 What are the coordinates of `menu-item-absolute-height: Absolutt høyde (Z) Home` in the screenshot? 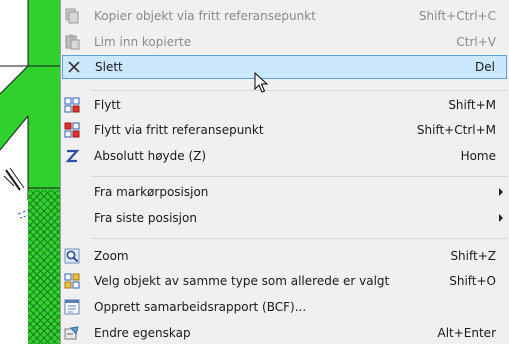 It's located at (285, 156).